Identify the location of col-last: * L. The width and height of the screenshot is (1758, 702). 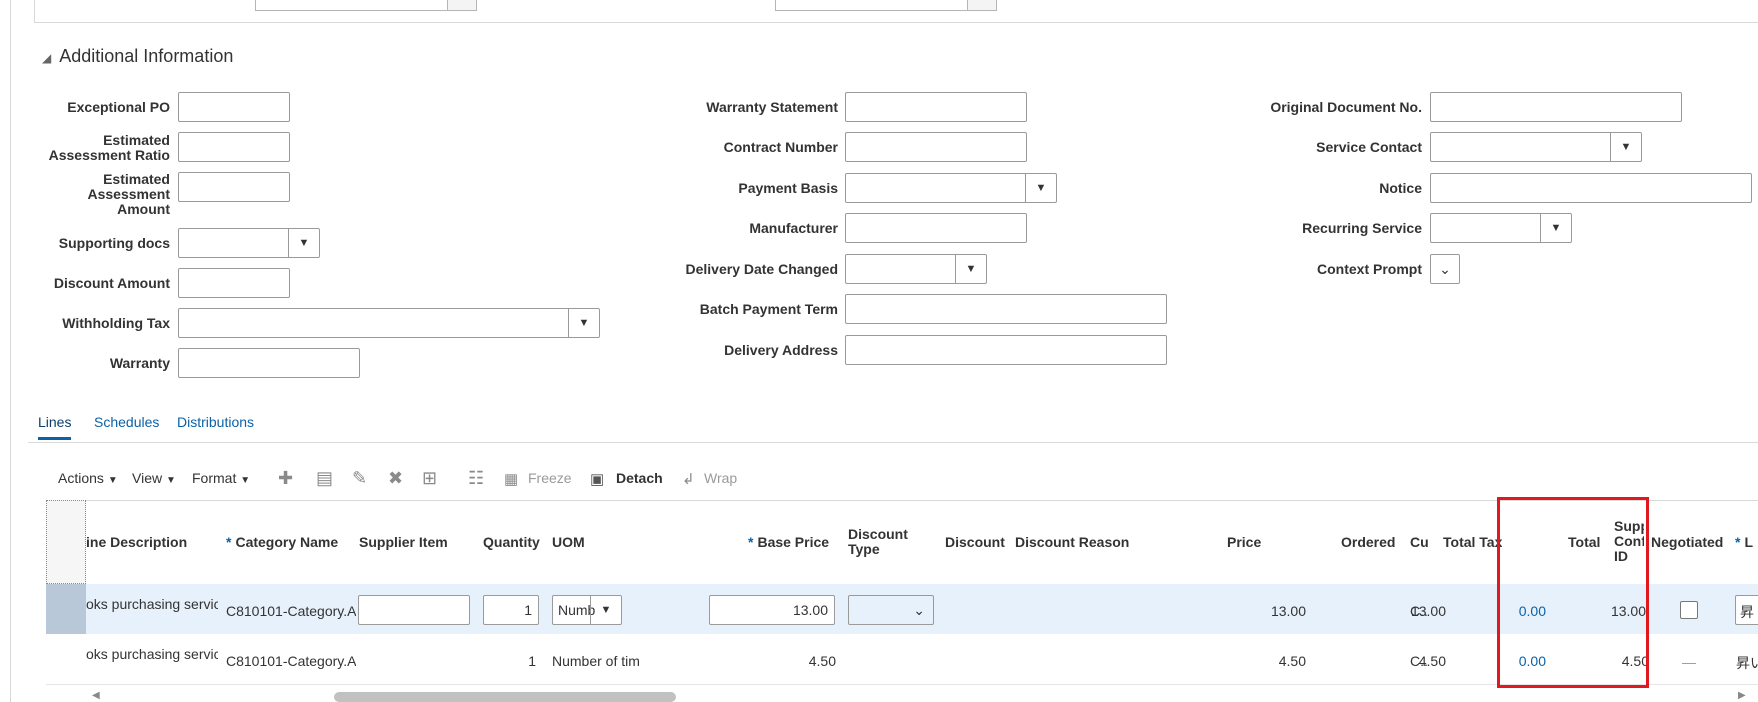
(1744, 542).